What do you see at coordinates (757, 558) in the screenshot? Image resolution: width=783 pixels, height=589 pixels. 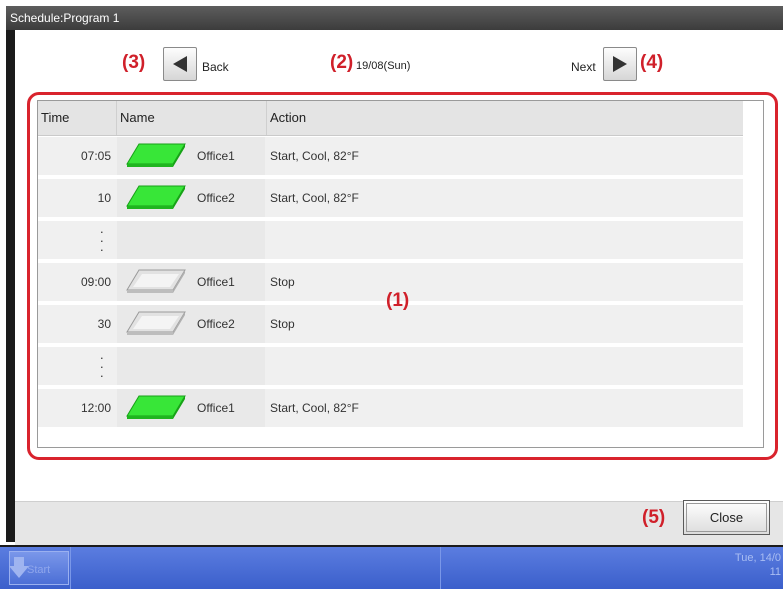 I see `clock-date: Tue, 14/0` at bounding box center [757, 558].